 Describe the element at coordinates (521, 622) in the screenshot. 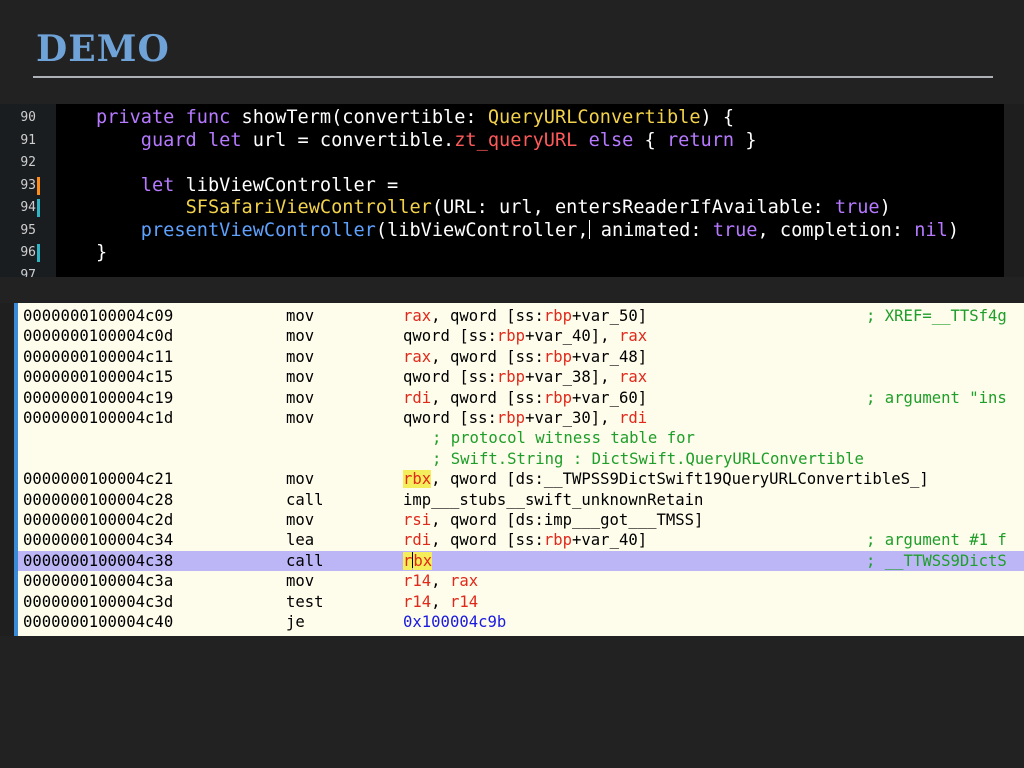

I see `instruction-row: 0000000100004c40 je 0x100004c9b` at that location.